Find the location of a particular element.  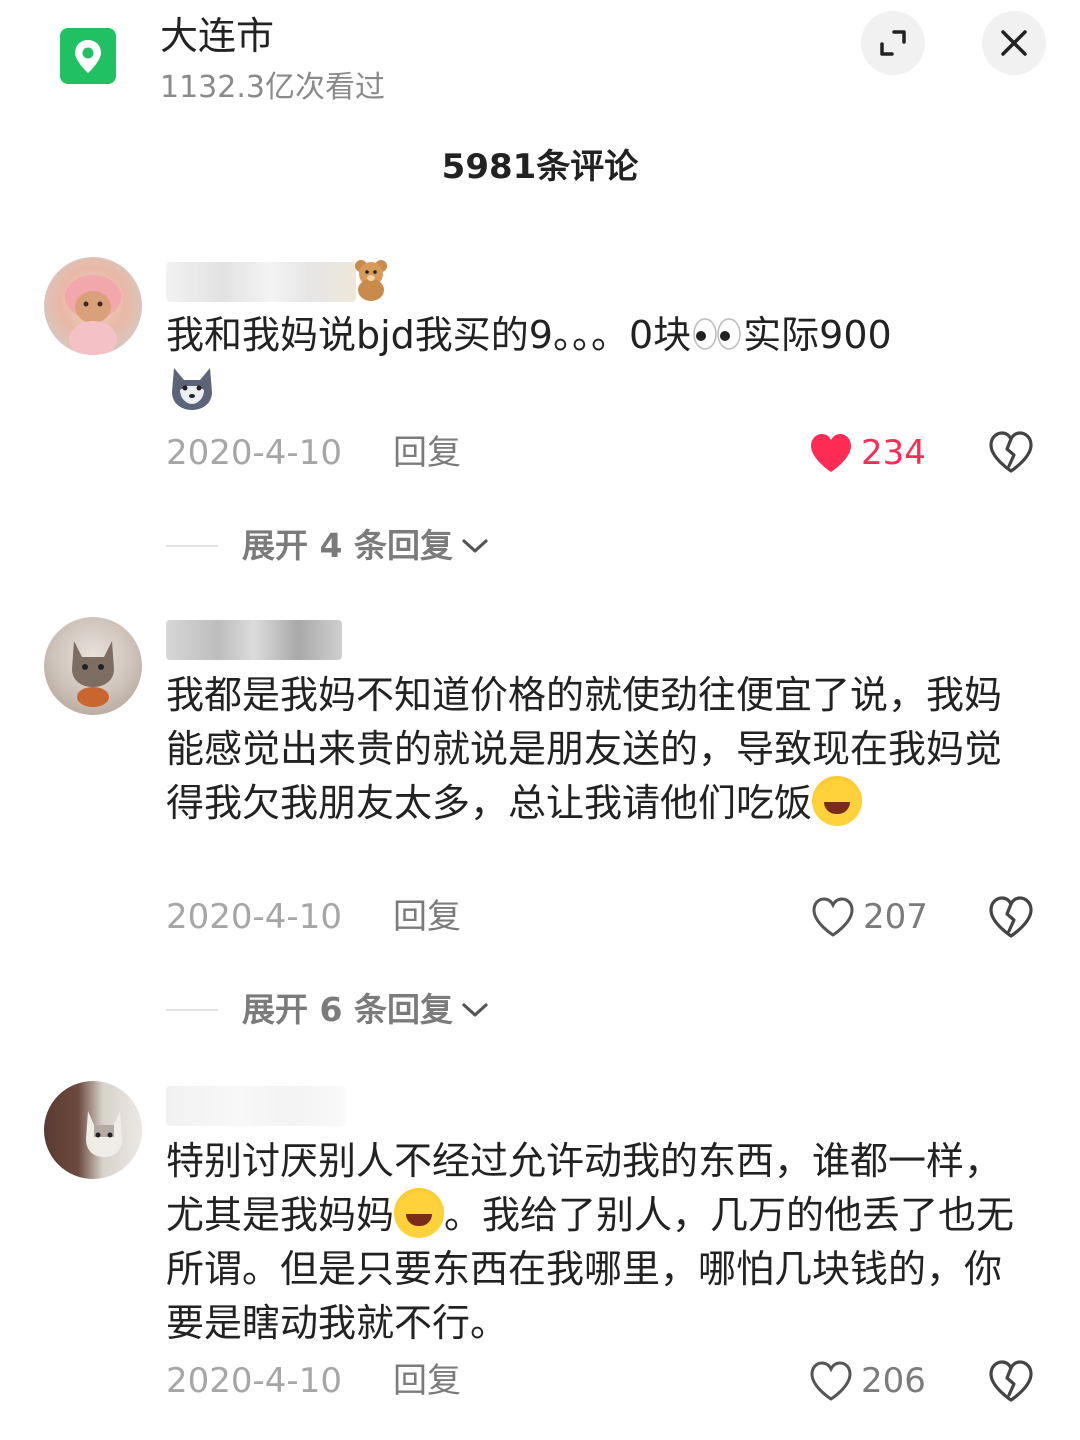

expand-icon is located at coordinates (893, 43).